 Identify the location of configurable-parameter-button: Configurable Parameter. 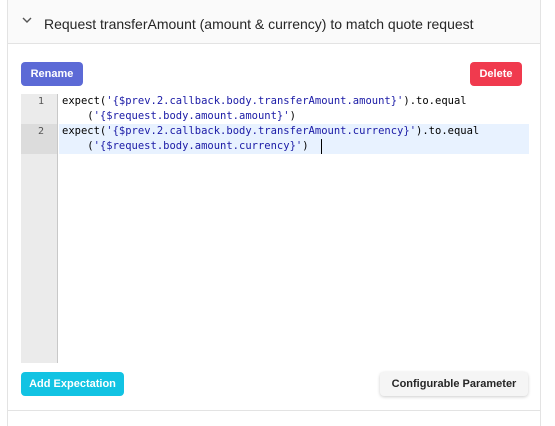
(454, 384).